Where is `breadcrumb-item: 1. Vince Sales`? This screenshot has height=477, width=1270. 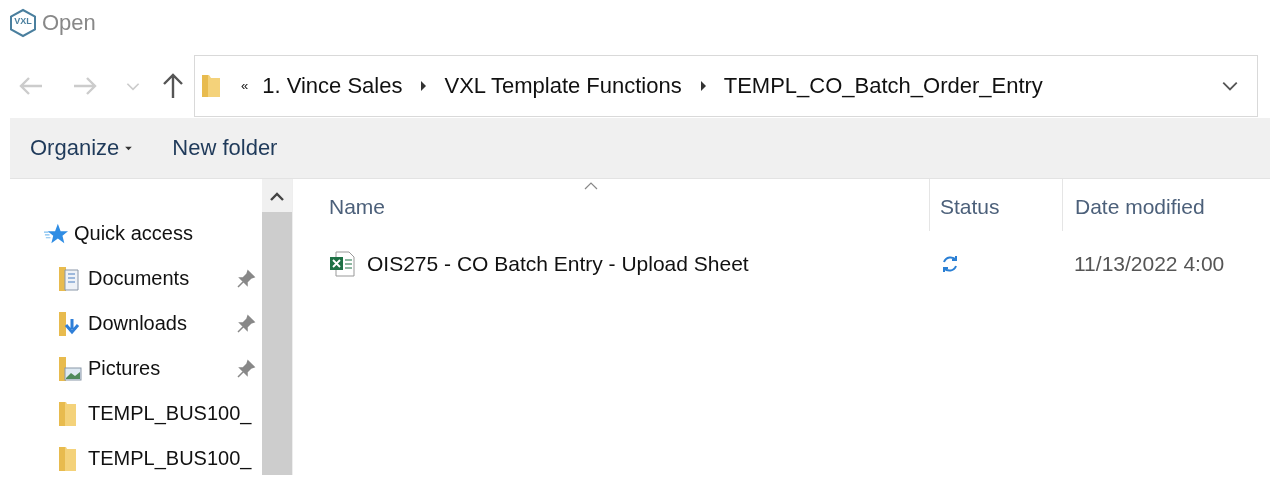 breadcrumb-item: 1. Vince Sales is located at coordinates (332, 85).